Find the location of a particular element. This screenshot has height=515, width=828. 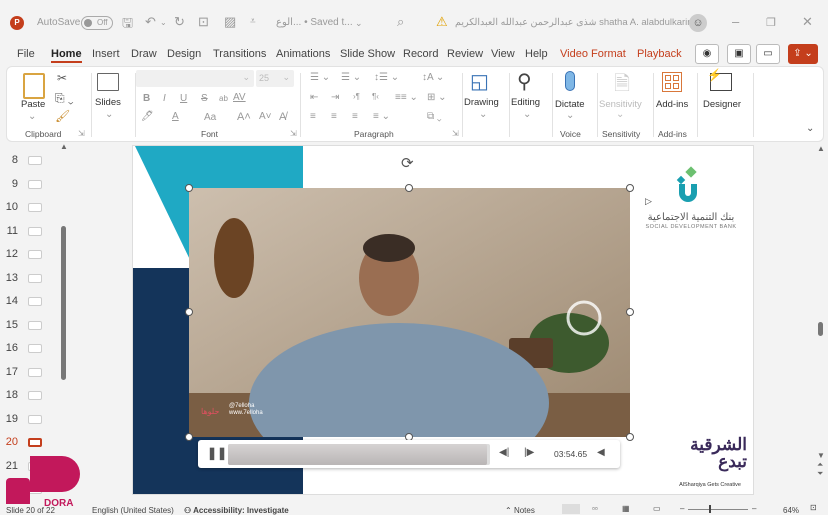

slideshow-view-button: ▭ is located at coordinates (657, 508).